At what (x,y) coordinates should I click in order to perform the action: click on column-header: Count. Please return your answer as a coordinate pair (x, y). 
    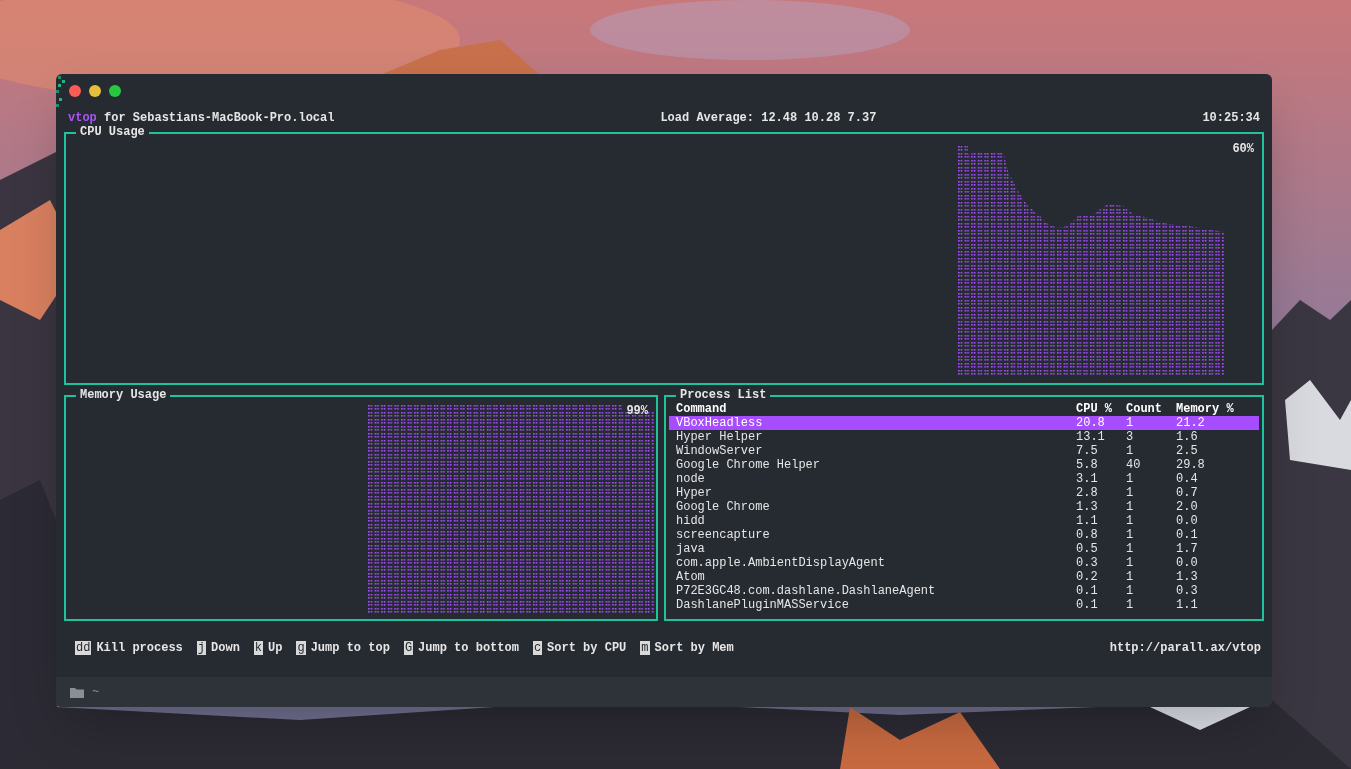
    Looking at the image, I should click on (1151, 409).